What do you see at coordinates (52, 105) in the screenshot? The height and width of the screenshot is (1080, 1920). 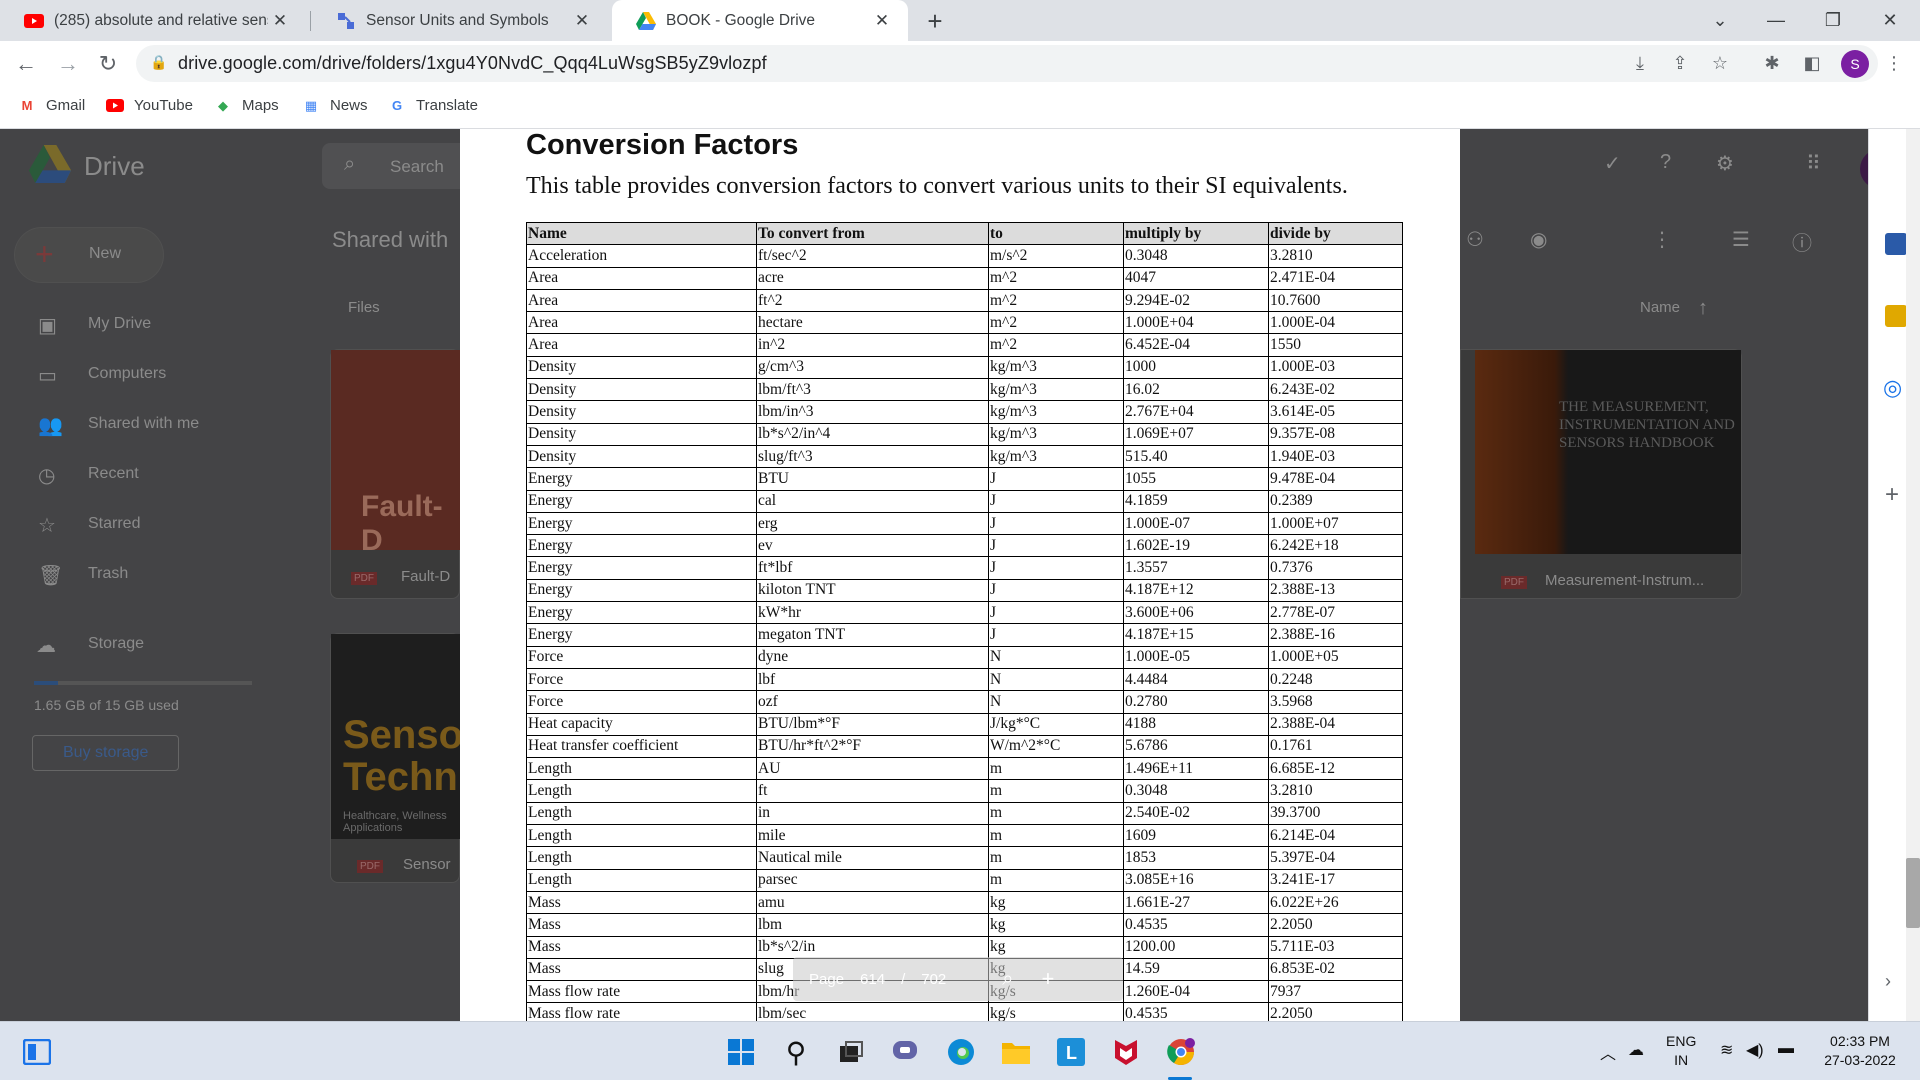 I see `bookmark-gmail: M Gmail` at bounding box center [52, 105].